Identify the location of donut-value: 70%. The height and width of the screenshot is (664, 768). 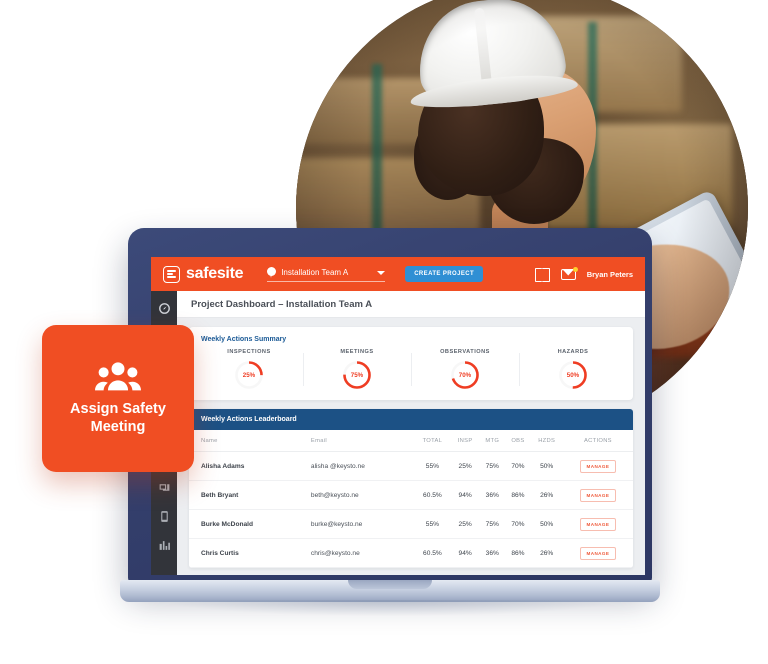
(465, 375).